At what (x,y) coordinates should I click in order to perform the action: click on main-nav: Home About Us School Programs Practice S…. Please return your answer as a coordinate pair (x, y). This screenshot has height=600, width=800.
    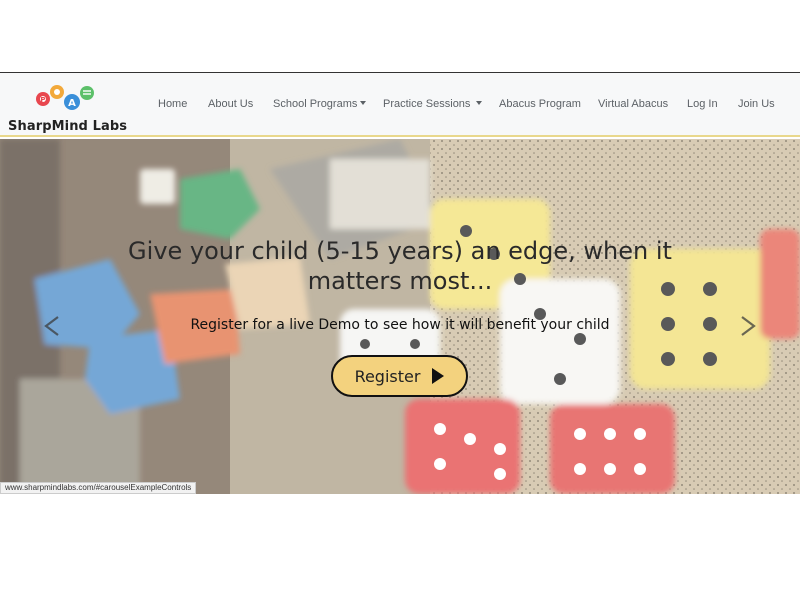
    Looking at the image, I should click on (400, 106).